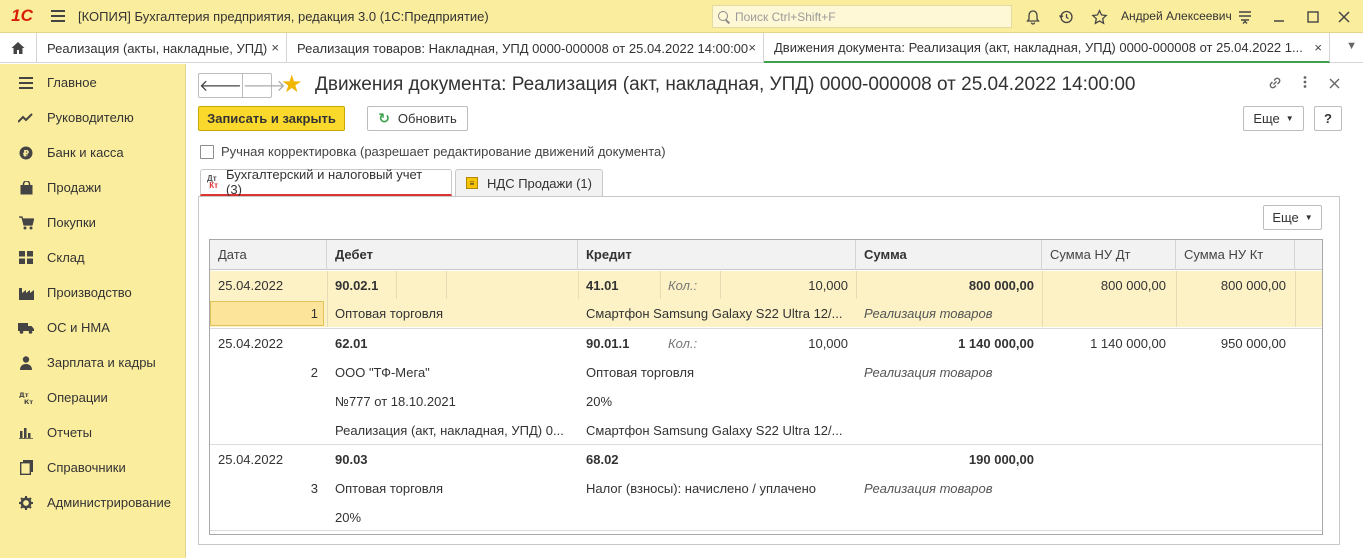 The image size is (1363, 558). I want to click on back-arrow-icon: 🡐, so click(220, 85).